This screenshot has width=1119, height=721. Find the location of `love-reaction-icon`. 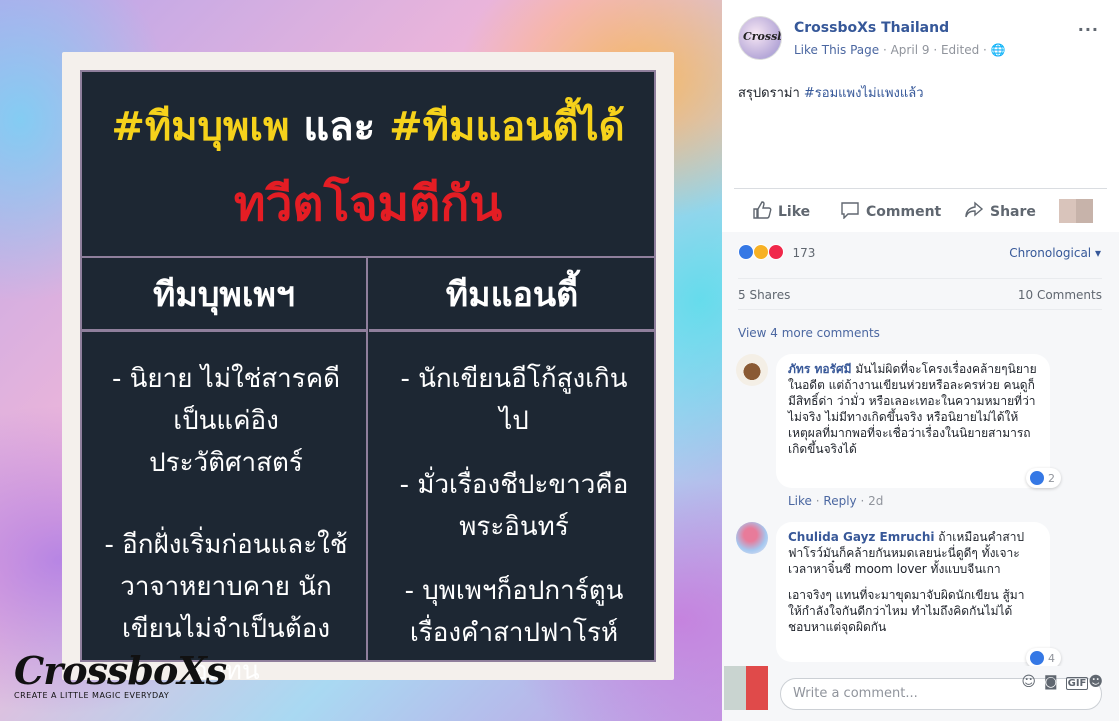

love-reaction-icon is located at coordinates (775, 252).